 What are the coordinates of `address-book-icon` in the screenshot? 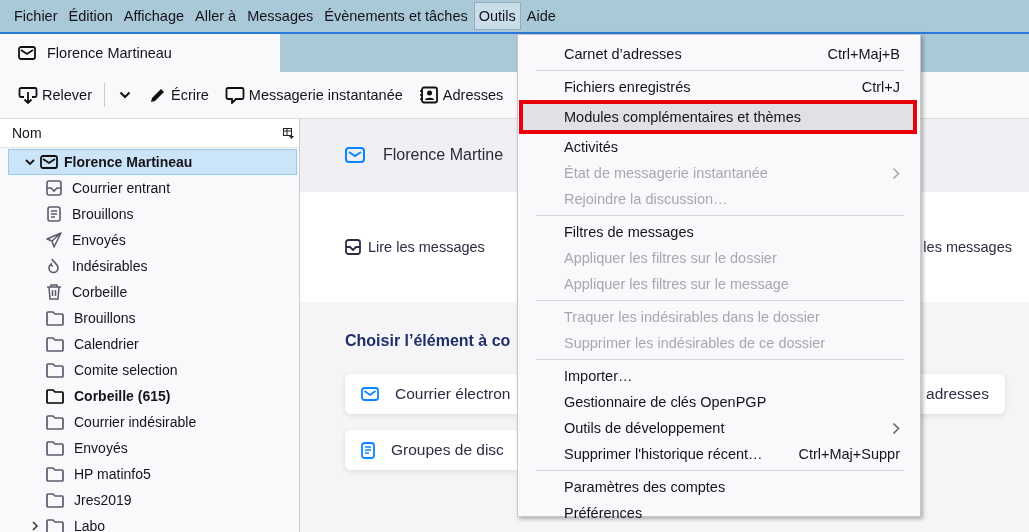 It's located at (428, 95).